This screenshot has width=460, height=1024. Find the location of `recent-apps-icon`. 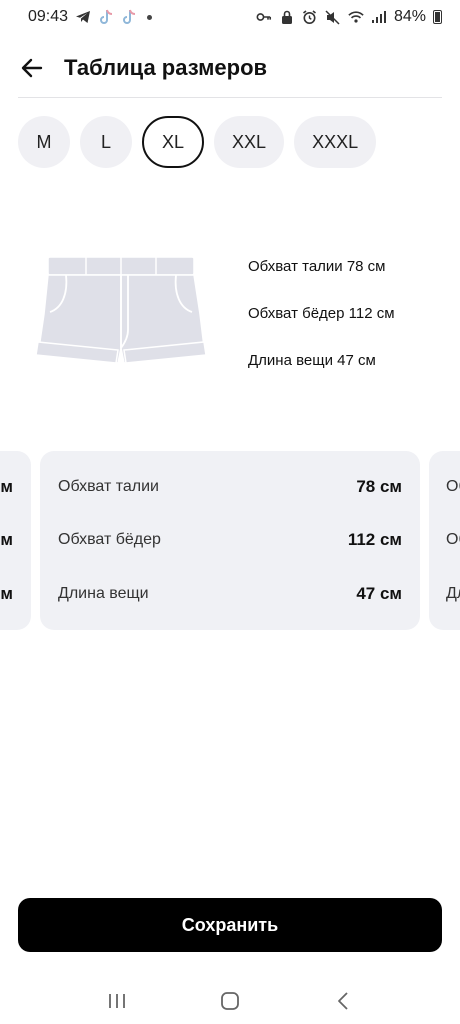

recent-apps-icon is located at coordinates (116, 1001).